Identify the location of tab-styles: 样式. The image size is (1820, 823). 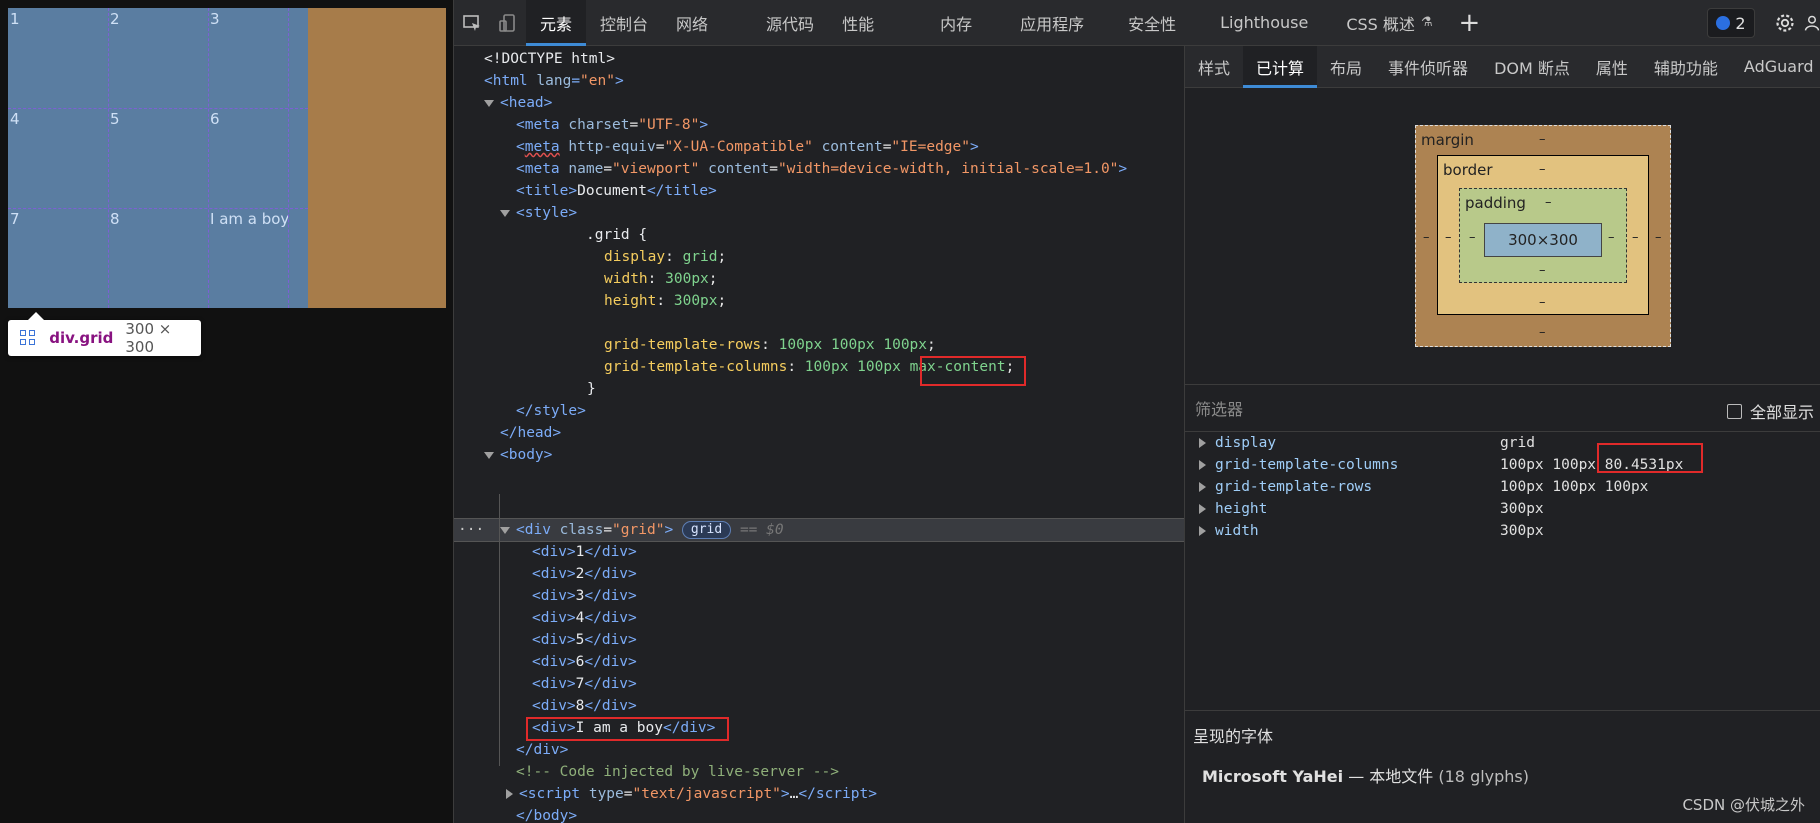
(1214, 67).